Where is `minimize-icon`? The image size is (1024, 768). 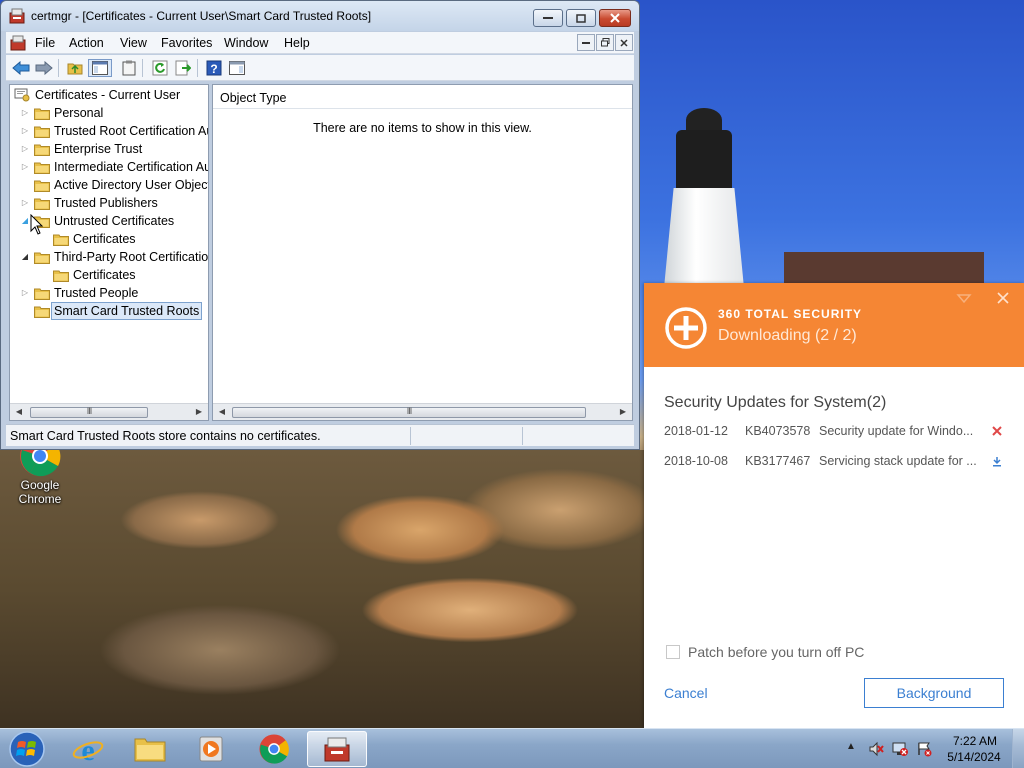
minimize-icon is located at coordinates (586, 43).